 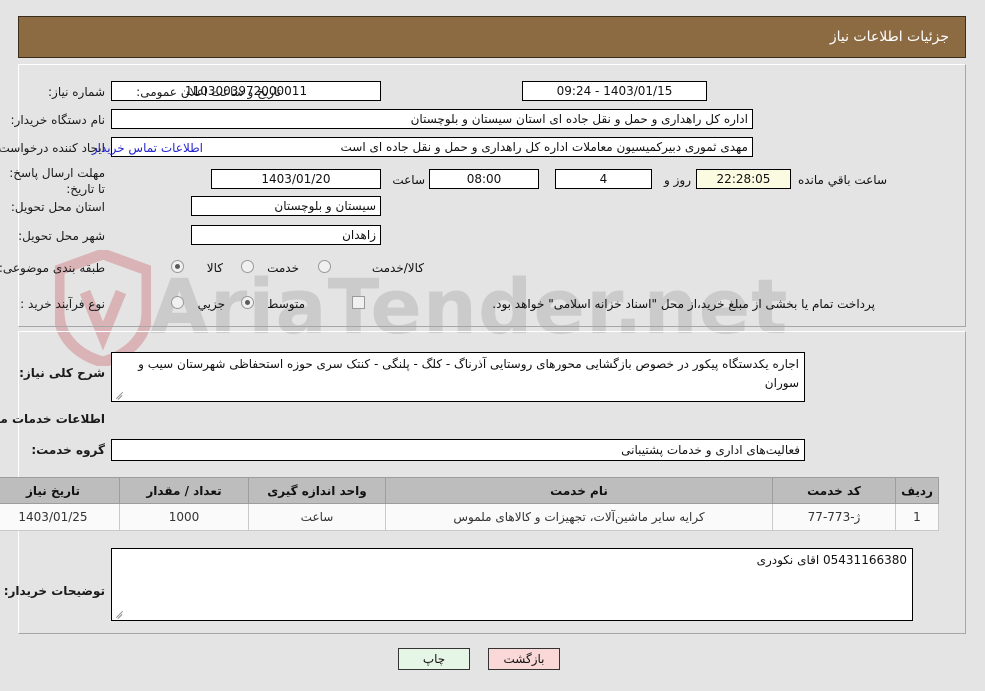 What do you see at coordinates (397, 268) in the screenshot?
I see `radio-category-kala-khedmat-label: کالا/خدمت` at bounding box center [397, 268].